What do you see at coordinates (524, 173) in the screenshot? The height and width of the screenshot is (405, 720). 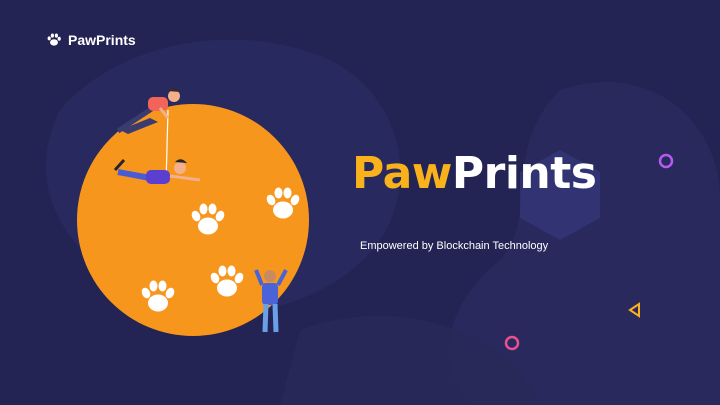 I see `hero-title-rest: Prints` at bounding box center [524, 173].